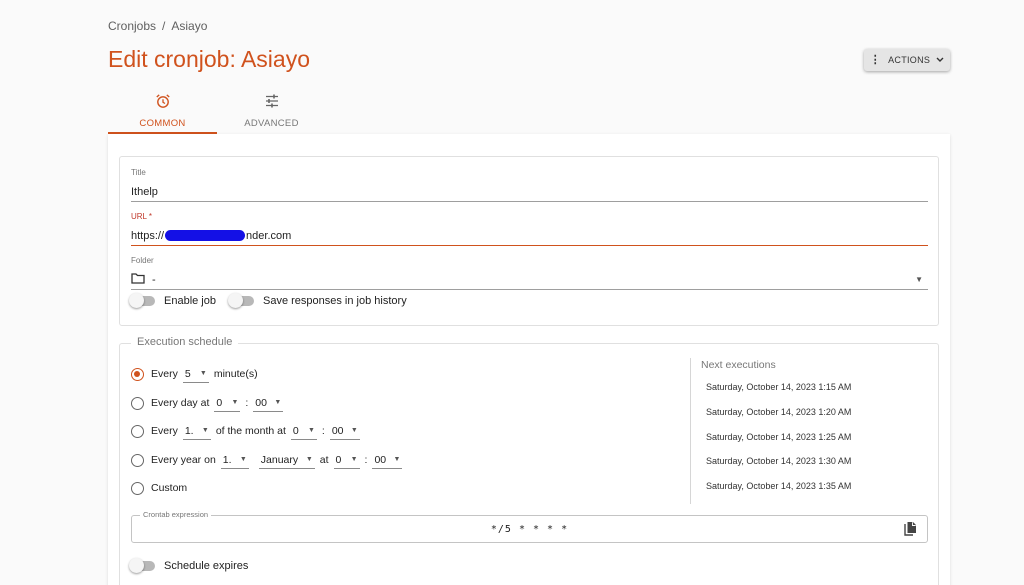 The height and width of the screenshot is (585, 1024). Describe the element at coordinates (779, 461) in the screenshot. I see `next-execution-item: Saturday, October 14, 2023 1:30 AM` at that location.